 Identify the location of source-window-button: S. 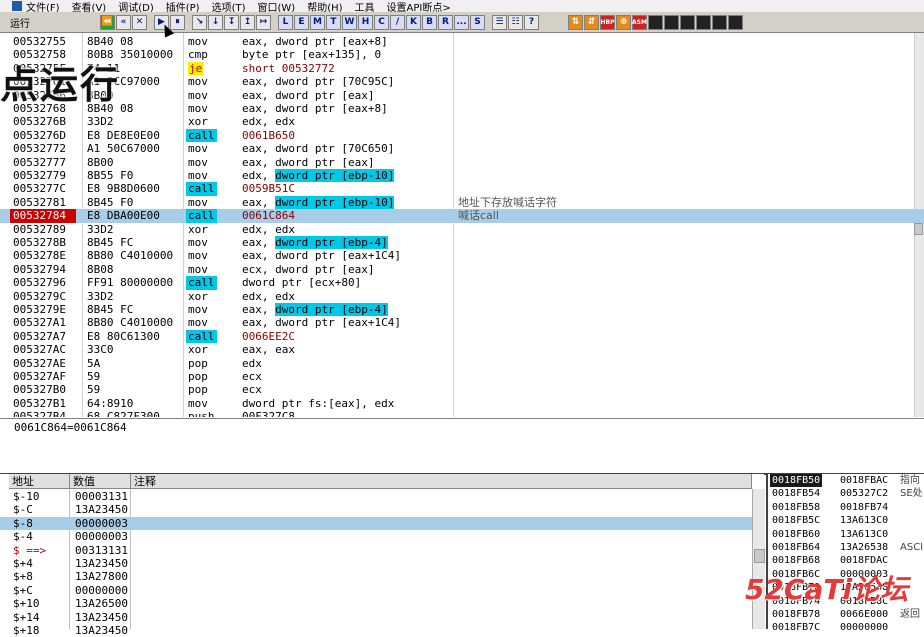
(477, 22).